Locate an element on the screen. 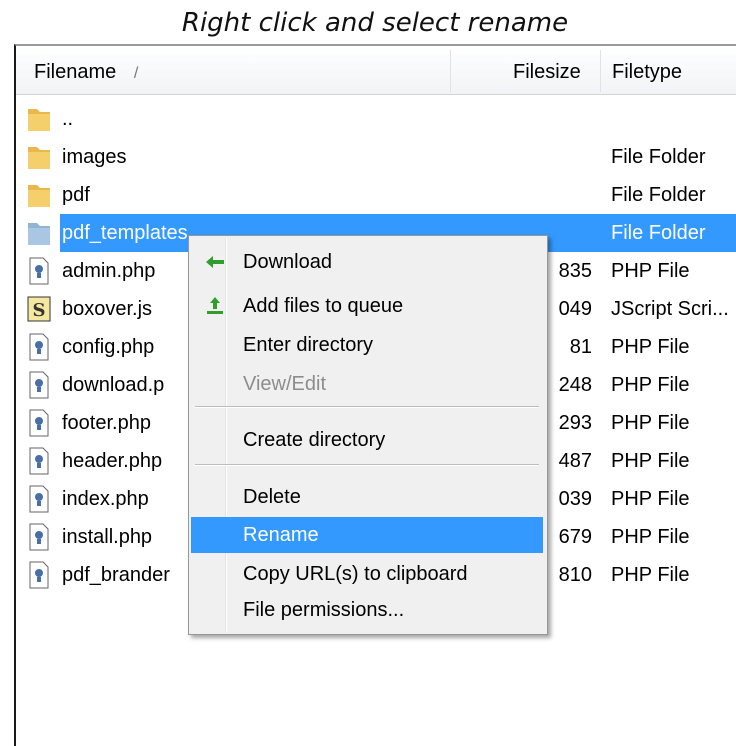 This screenshot has height=746, width=736. file-size: 049 is located at coordinates (575, 309).